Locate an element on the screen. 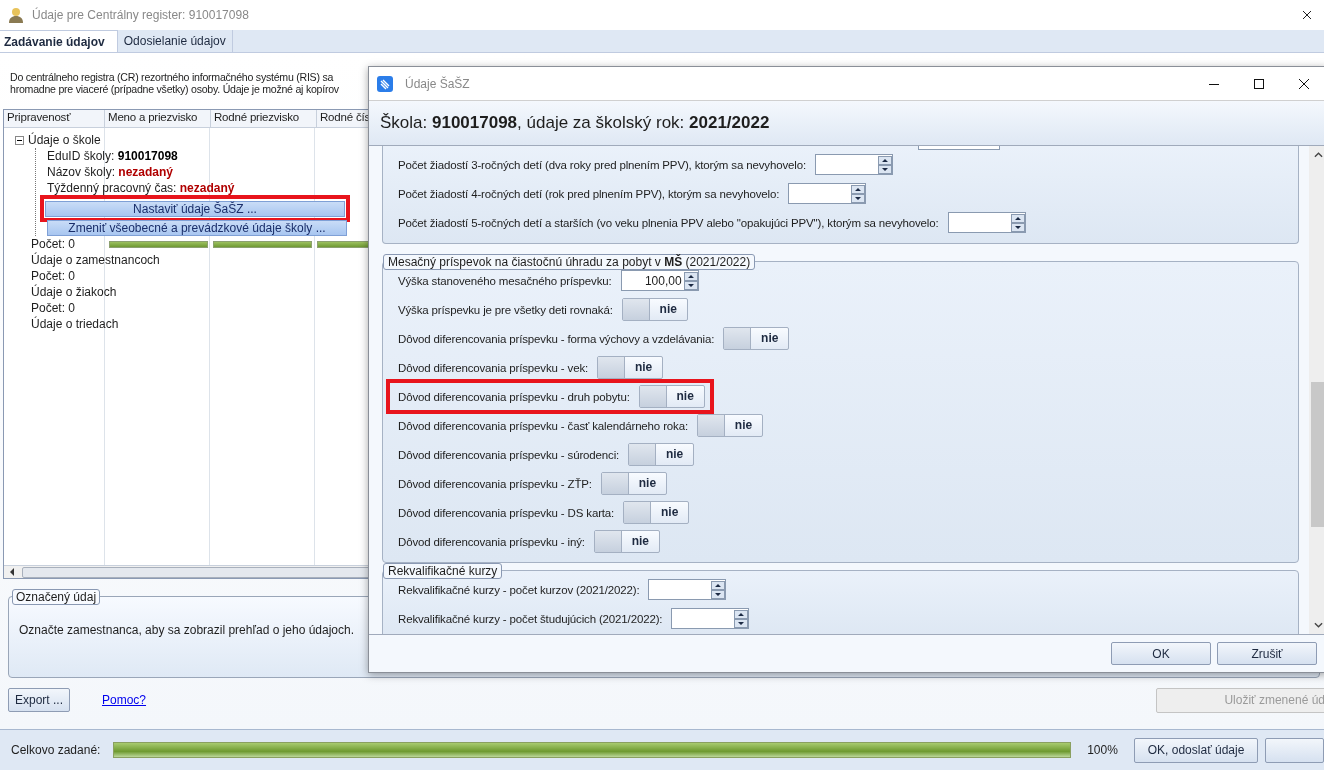 This screenshot has width=1324, height=770. dialog-button: Zrušiť is located at coordinates (1267, 653).